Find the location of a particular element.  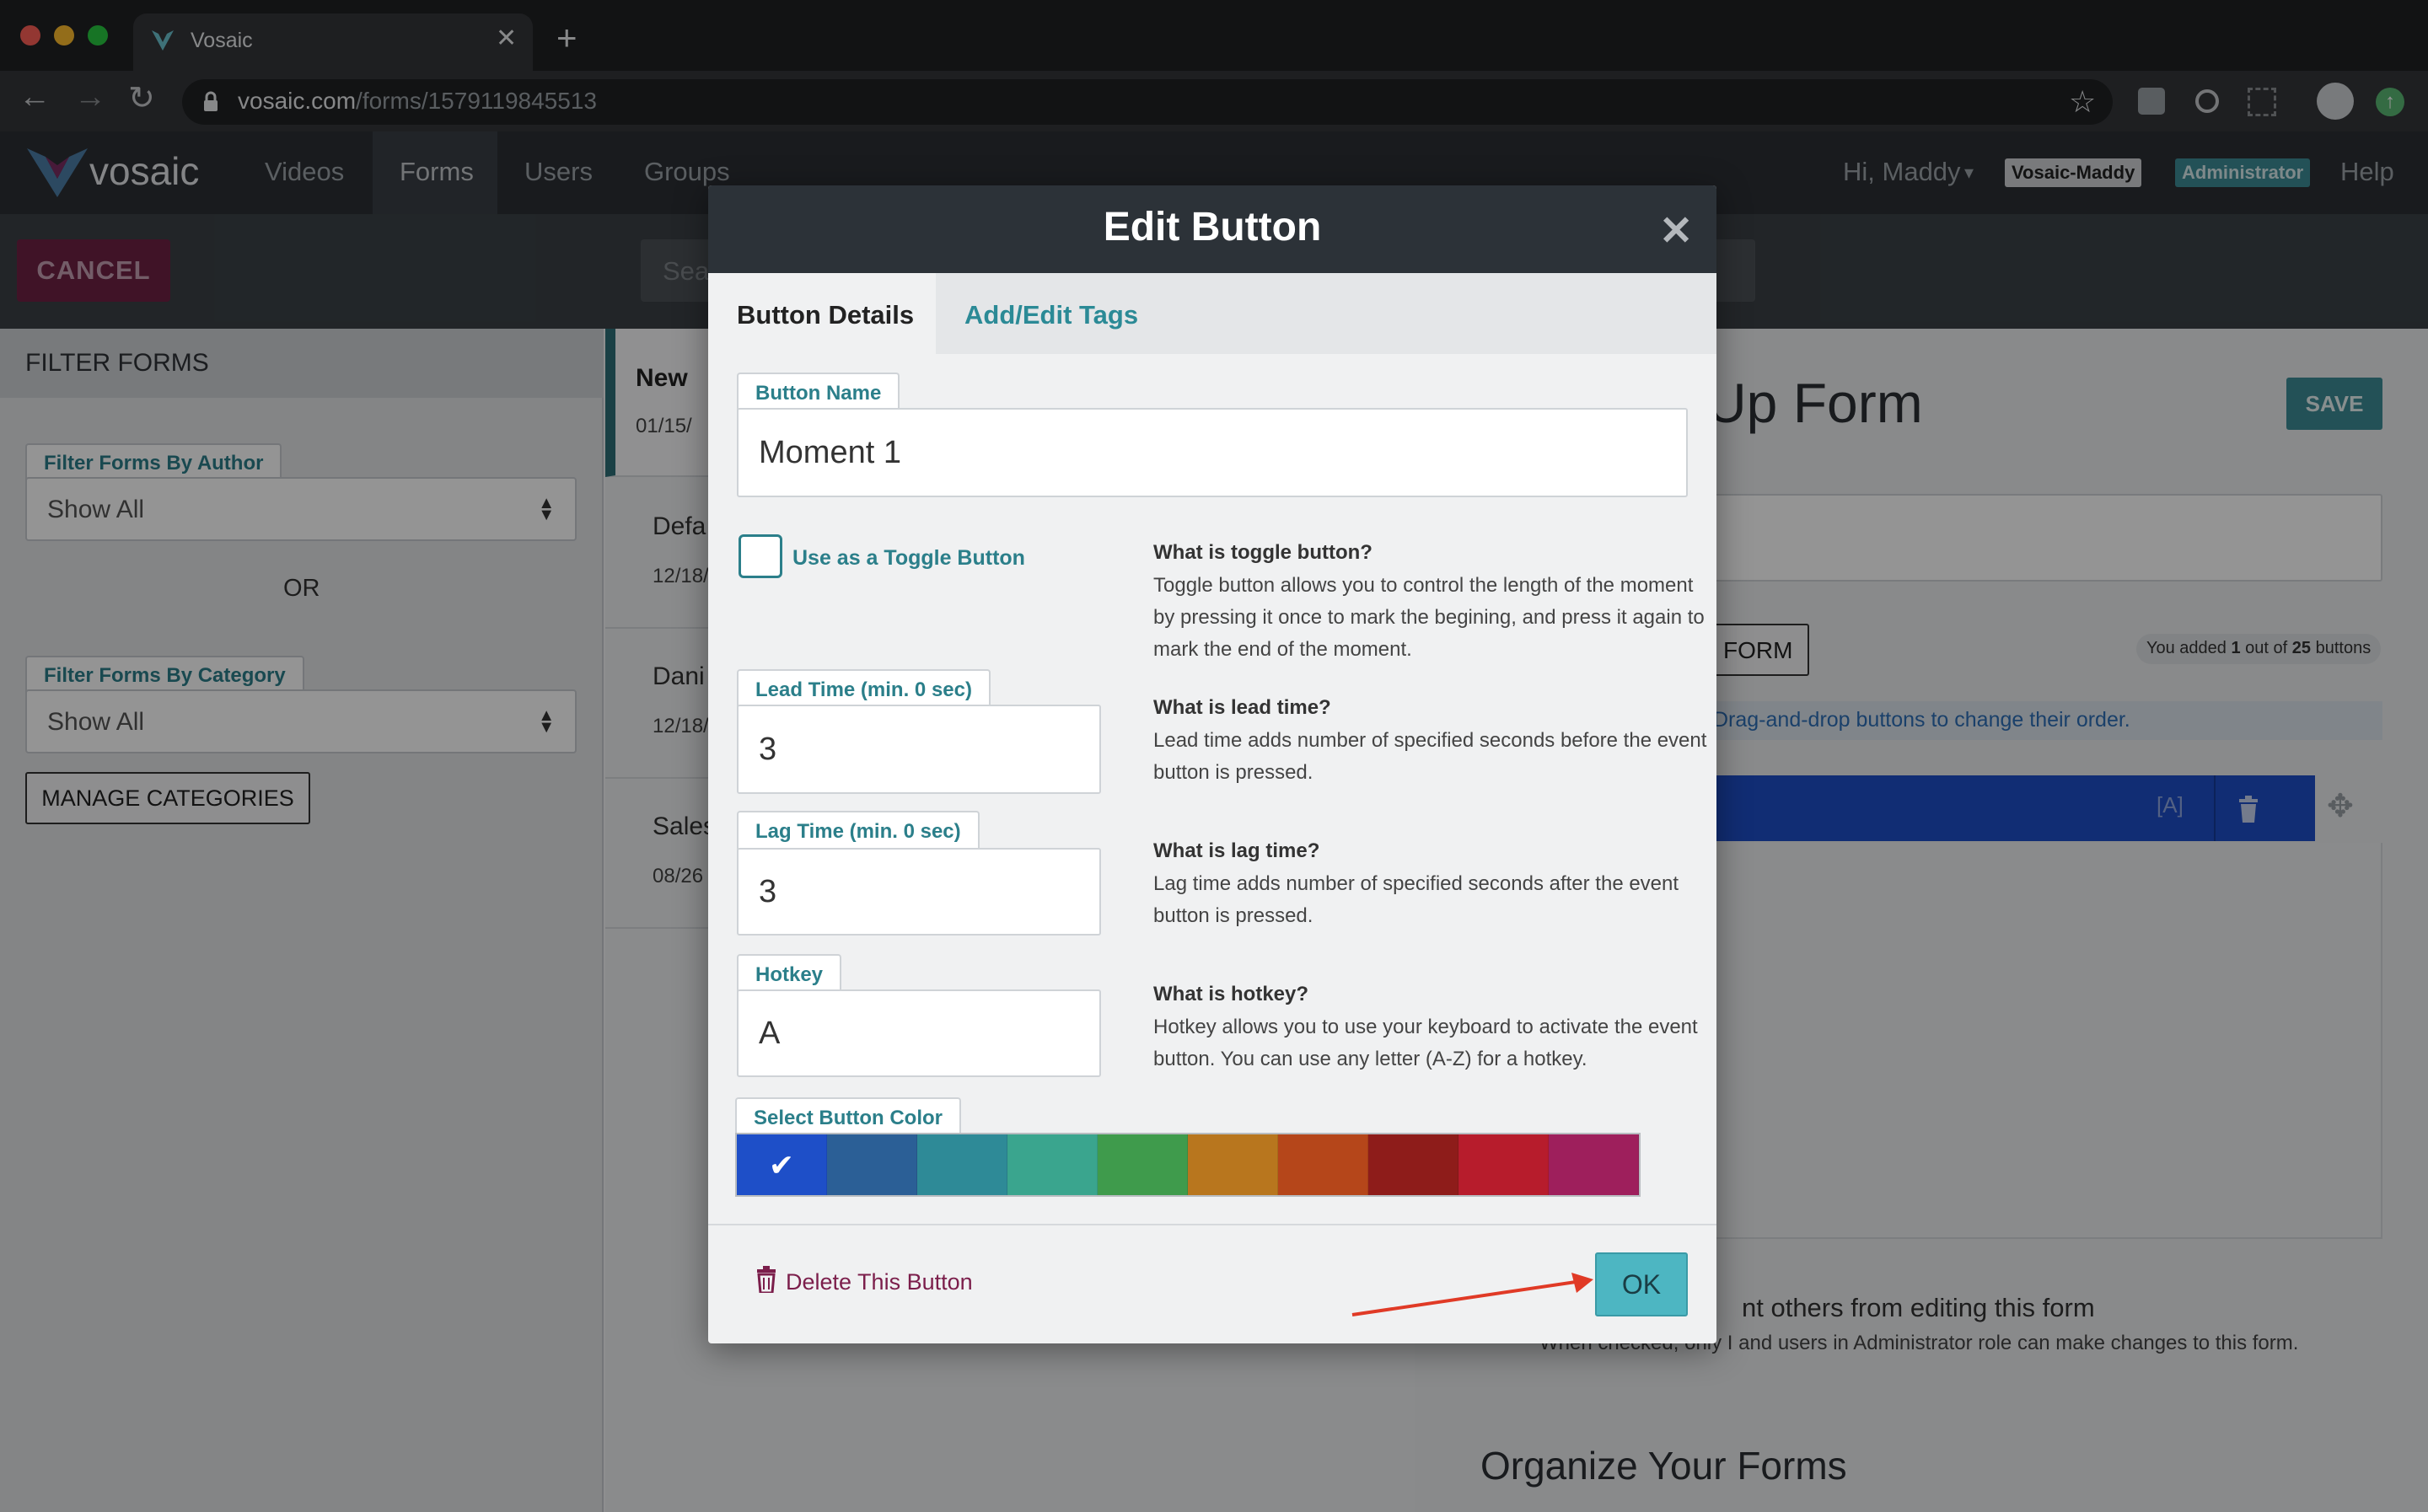

color-swatch: ✔ is located at coordinates (782, 1164).